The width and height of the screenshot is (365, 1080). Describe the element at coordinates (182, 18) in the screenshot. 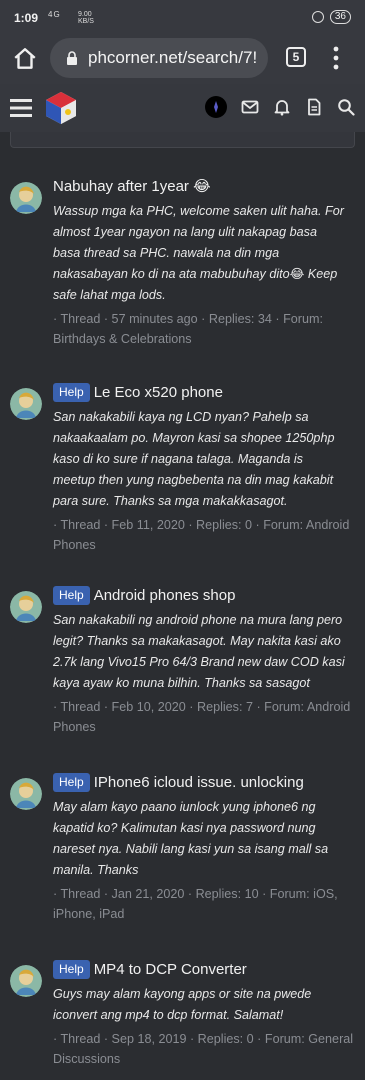

I see `status-bar: 1:09 4G 9.00 KB/S 36` at that location.